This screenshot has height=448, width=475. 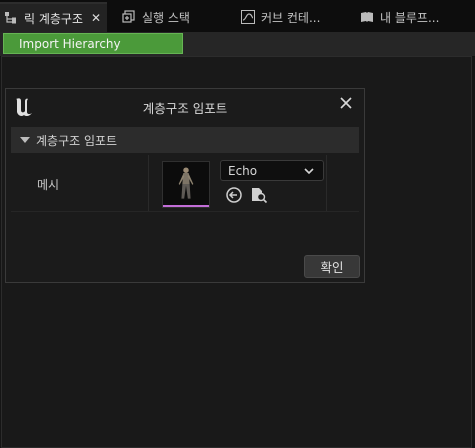 I want to click on dialog-title: 계층구조 임포트, so click(x=185, y=108).